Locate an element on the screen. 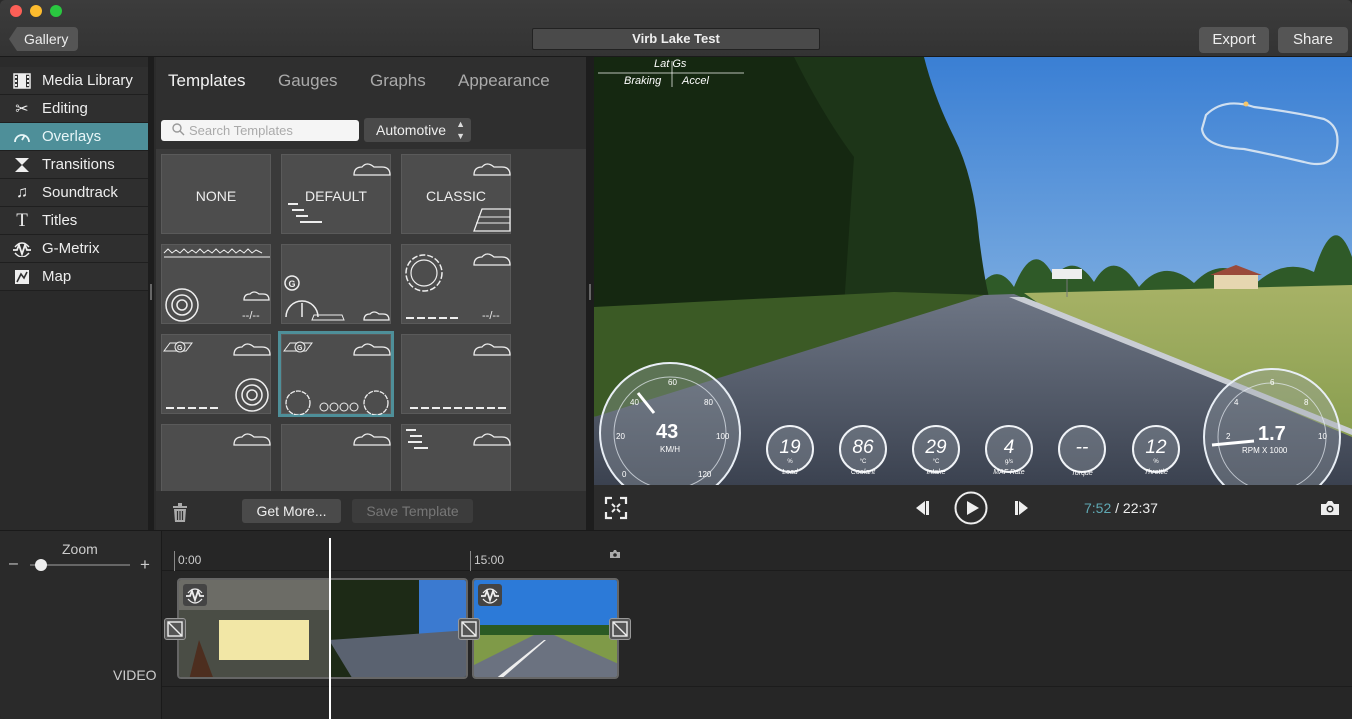 The image size is (1352, 719). speed-value: 43 is located at coordinates (667, 432).